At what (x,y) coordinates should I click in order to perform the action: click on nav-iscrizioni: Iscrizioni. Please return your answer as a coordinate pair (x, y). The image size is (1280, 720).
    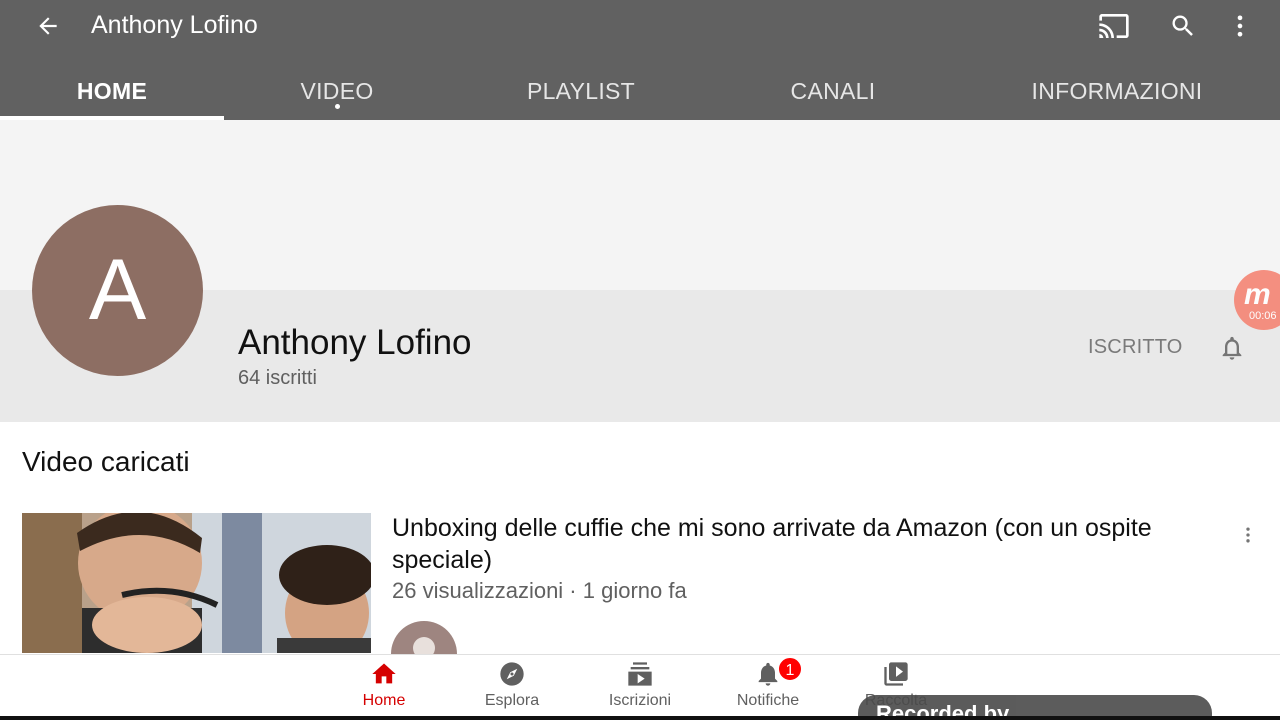
    Looking at the image, I should click on (640, 685).